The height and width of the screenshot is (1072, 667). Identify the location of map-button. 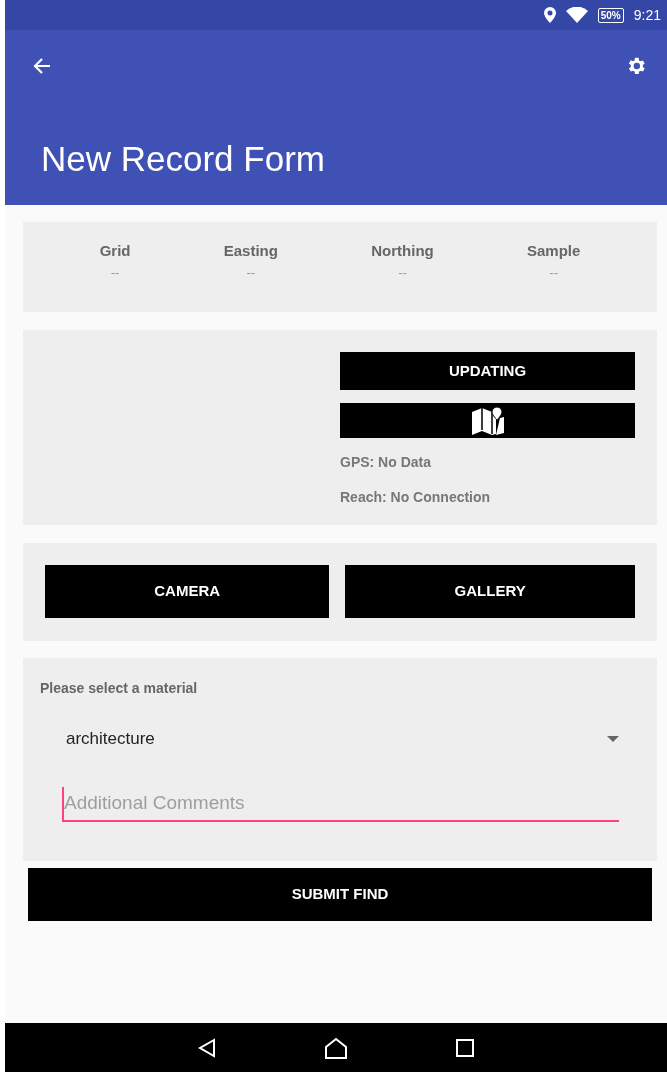
(487, 420).